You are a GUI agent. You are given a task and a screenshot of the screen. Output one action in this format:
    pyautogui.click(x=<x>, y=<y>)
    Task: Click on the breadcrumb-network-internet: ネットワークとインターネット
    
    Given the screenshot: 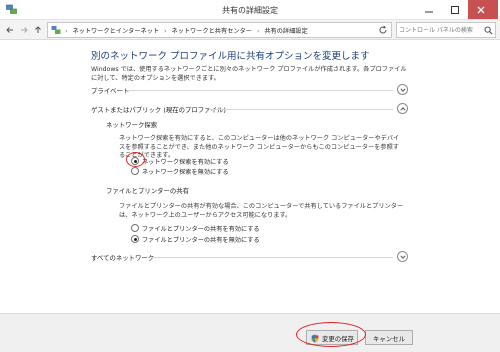 What is the action you would take?
    pyautogui.click(x=115, y=31)
    